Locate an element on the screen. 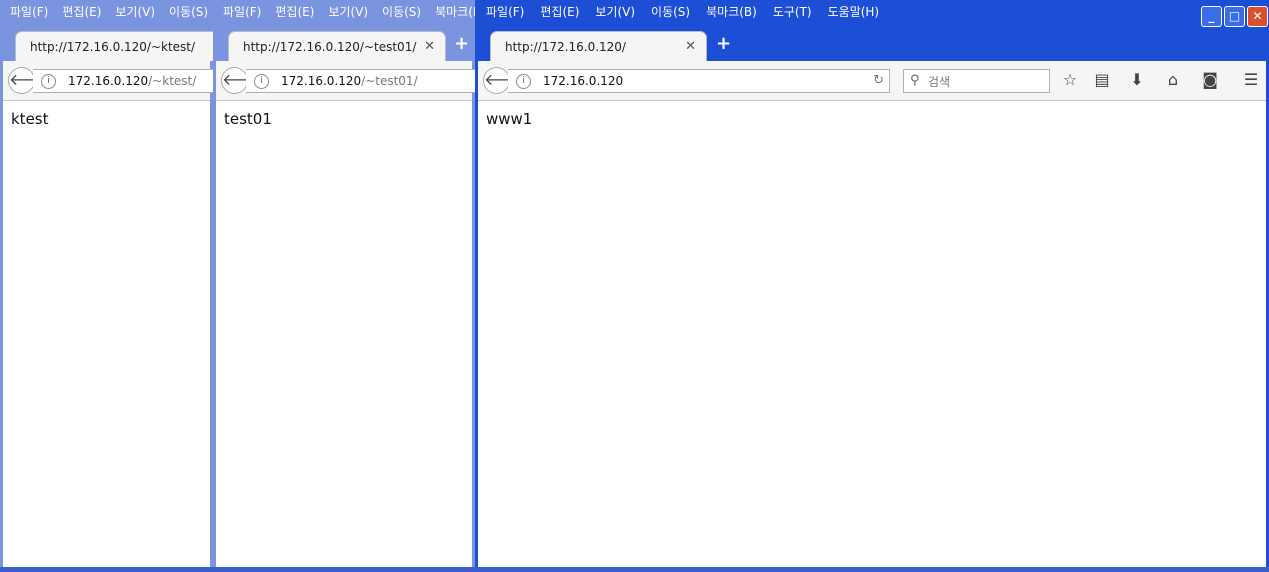 The image size is (1269, 572). page-body-text: test01 is located at coordinates (248, 119).